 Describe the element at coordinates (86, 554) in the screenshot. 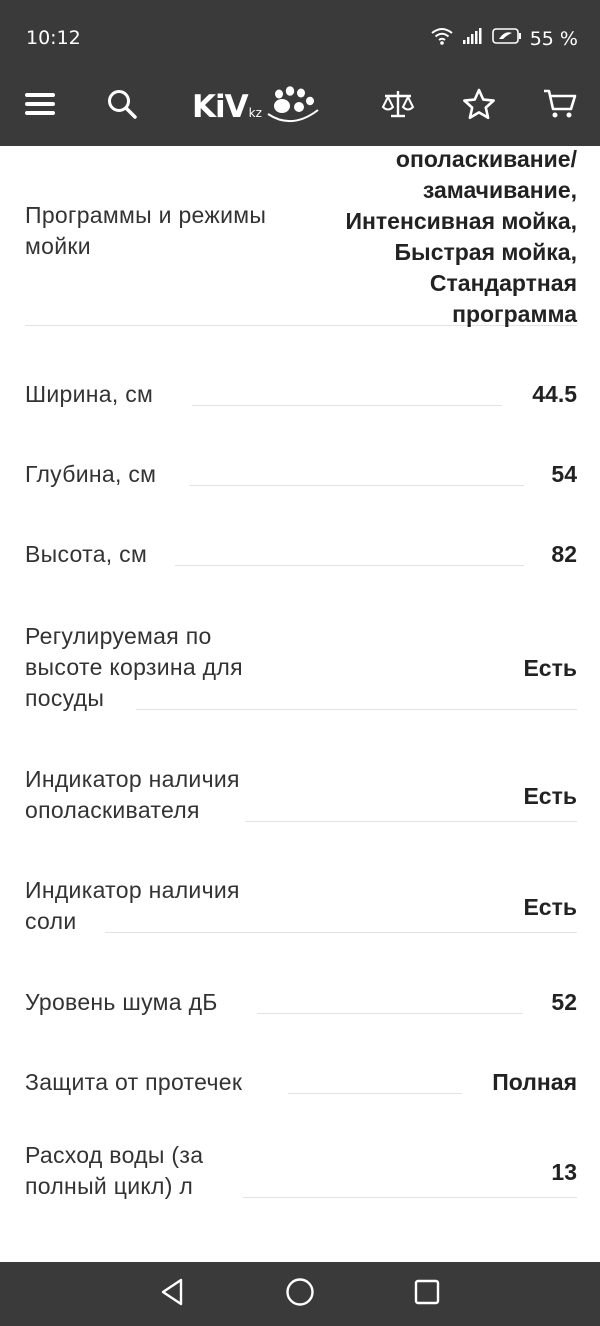

I see `spec-label: Высота, см` at that location.